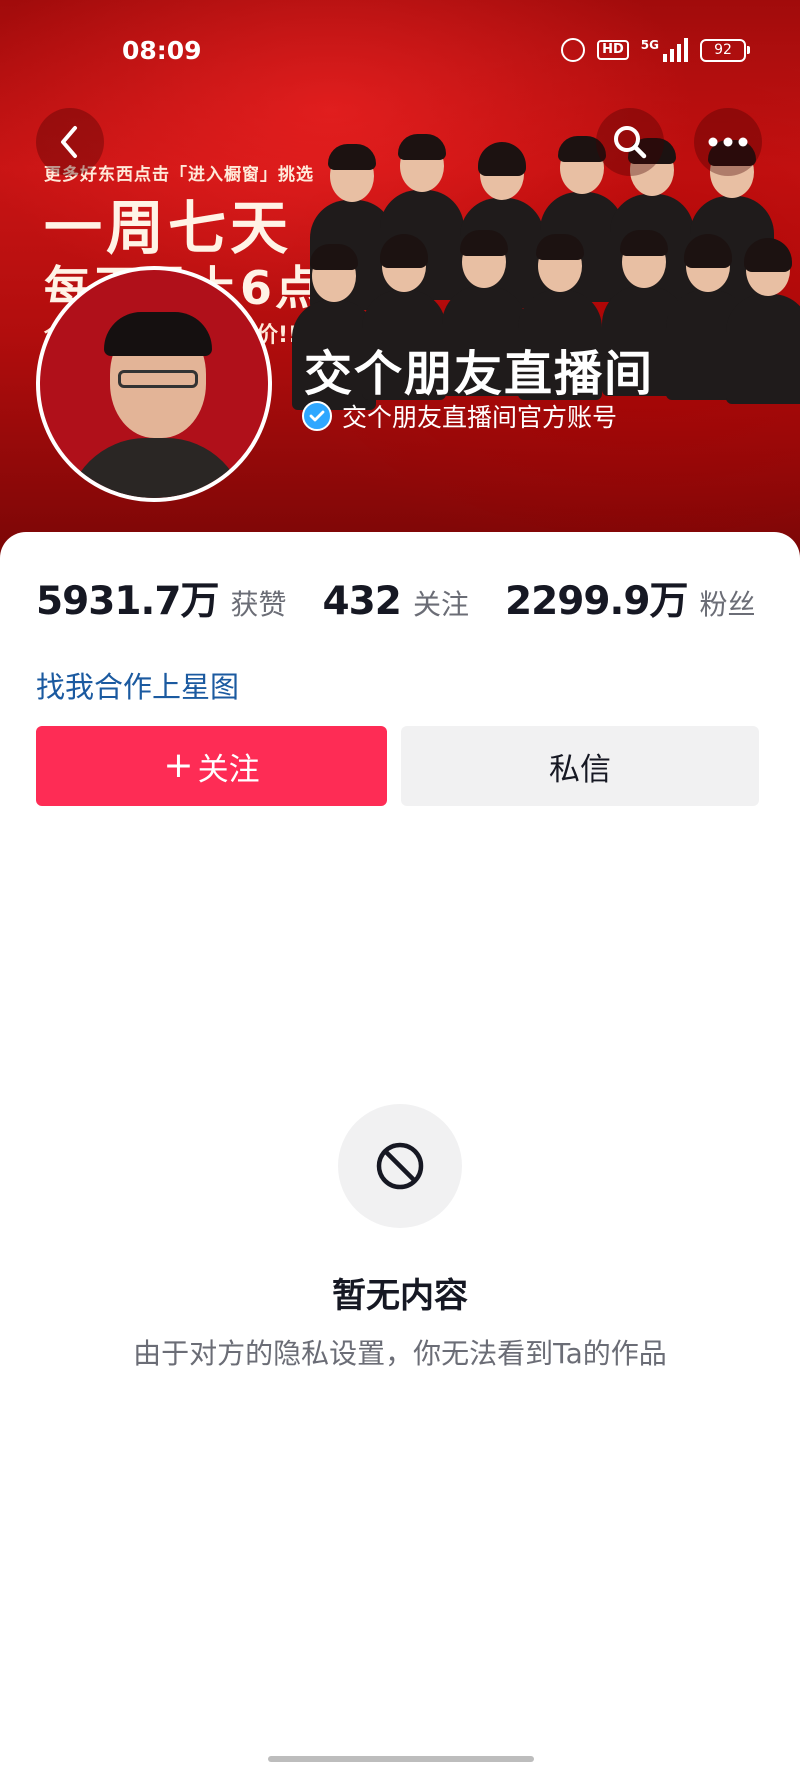 This screenshot has height=1778, width=800. I want to click on no-entry-icon, so click(400, 1166).